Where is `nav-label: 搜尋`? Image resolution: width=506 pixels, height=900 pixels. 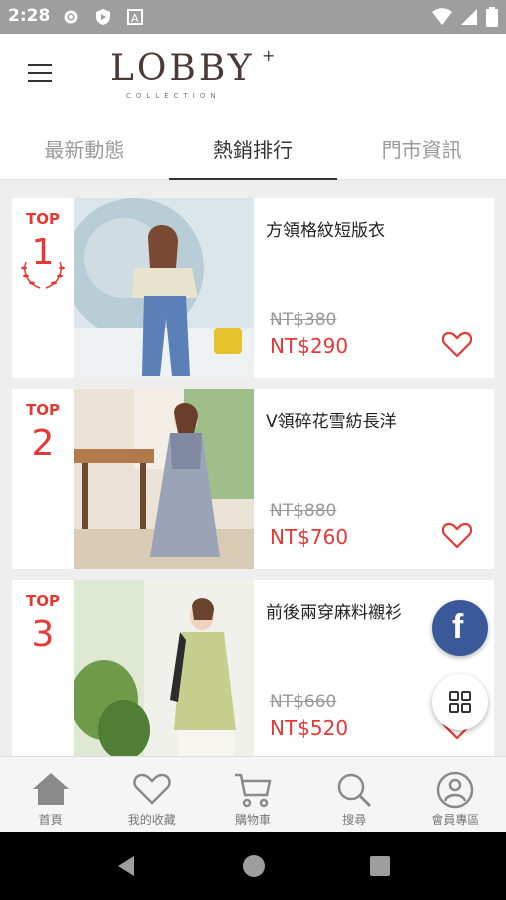 nav-label: 搜尋 is located at coordinates (354, 820).